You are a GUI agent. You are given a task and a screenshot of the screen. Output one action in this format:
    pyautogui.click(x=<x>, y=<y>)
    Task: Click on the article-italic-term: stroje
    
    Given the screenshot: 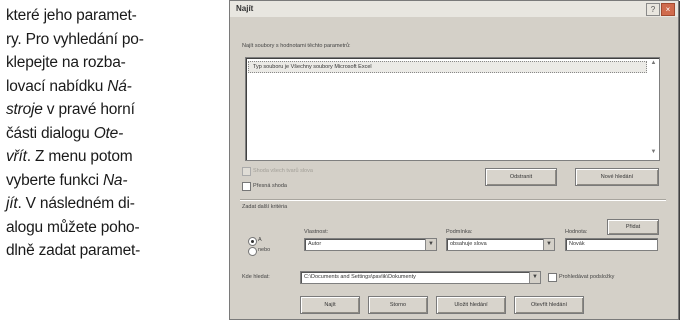 What is the action you would take?
    pyautogui.click(x=24, y=109)
    